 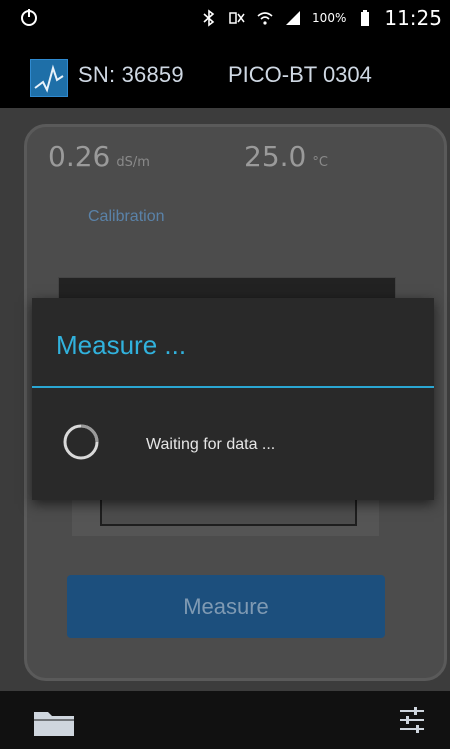 What do you see at coordinates (29, 17) in the screenshot?
I see `power-icon` at bounding box center [29, 17].